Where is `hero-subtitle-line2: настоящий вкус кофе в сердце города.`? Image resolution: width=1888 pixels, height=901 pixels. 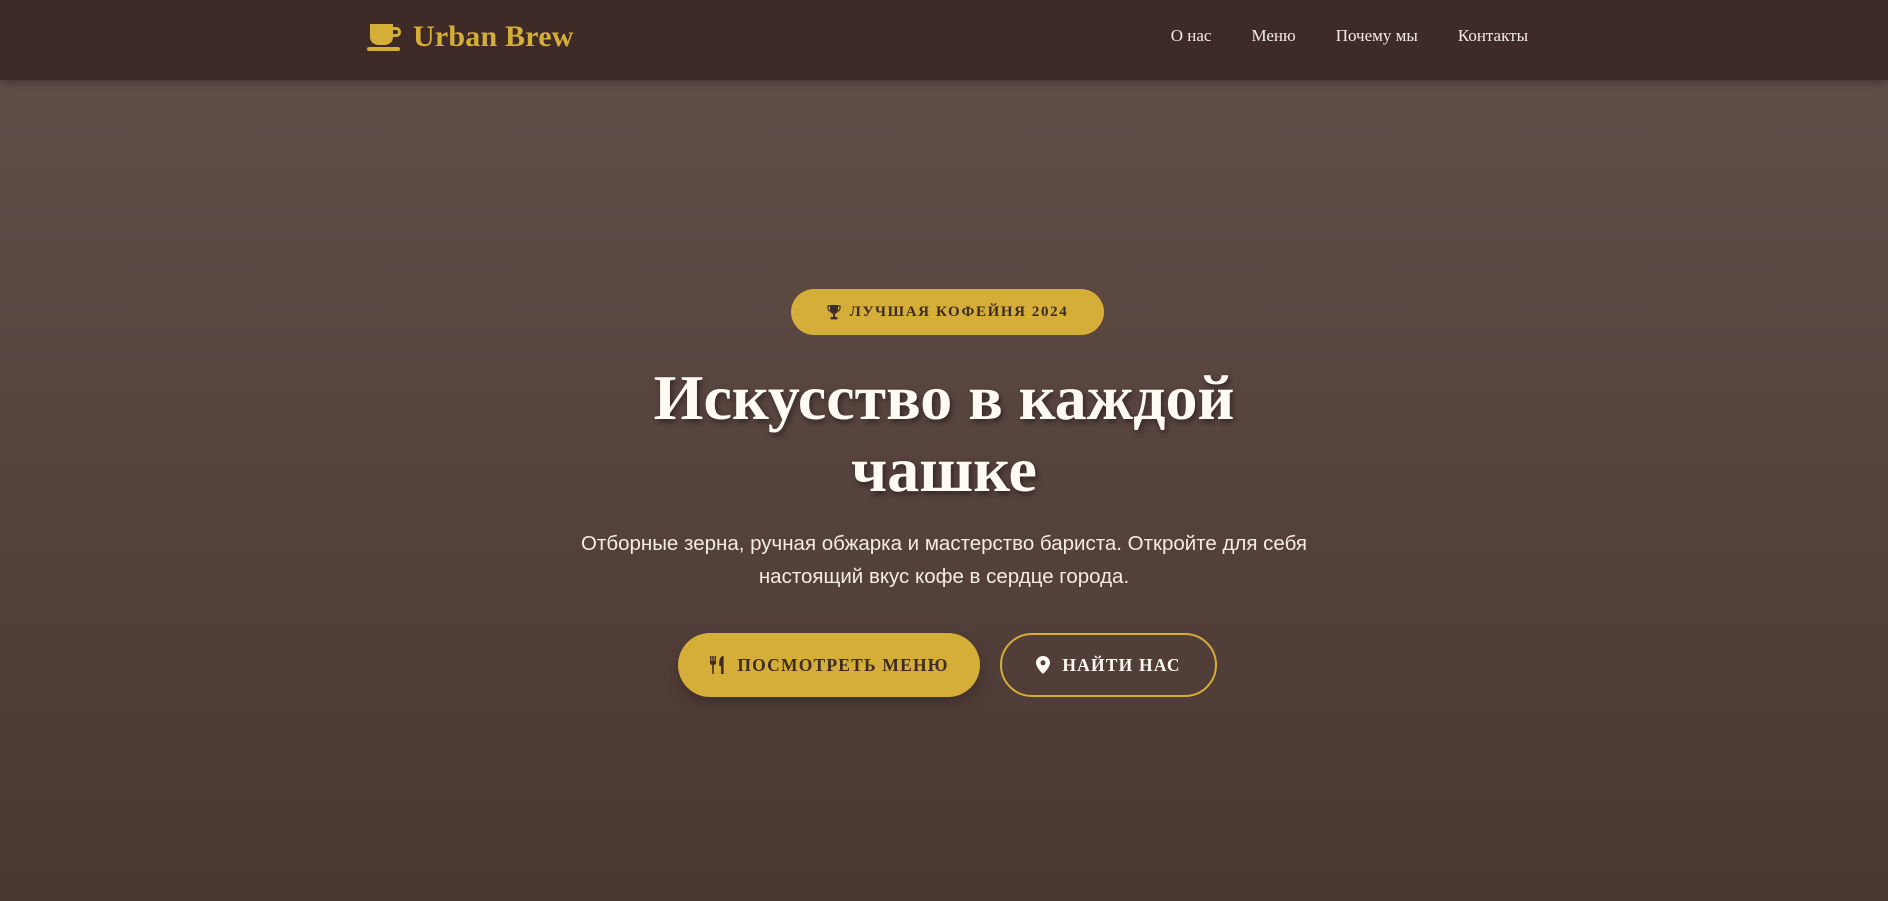 hero-subtitle-line2: настоящий вкус кофе в сердце города. is located at coordinates (944, 576).